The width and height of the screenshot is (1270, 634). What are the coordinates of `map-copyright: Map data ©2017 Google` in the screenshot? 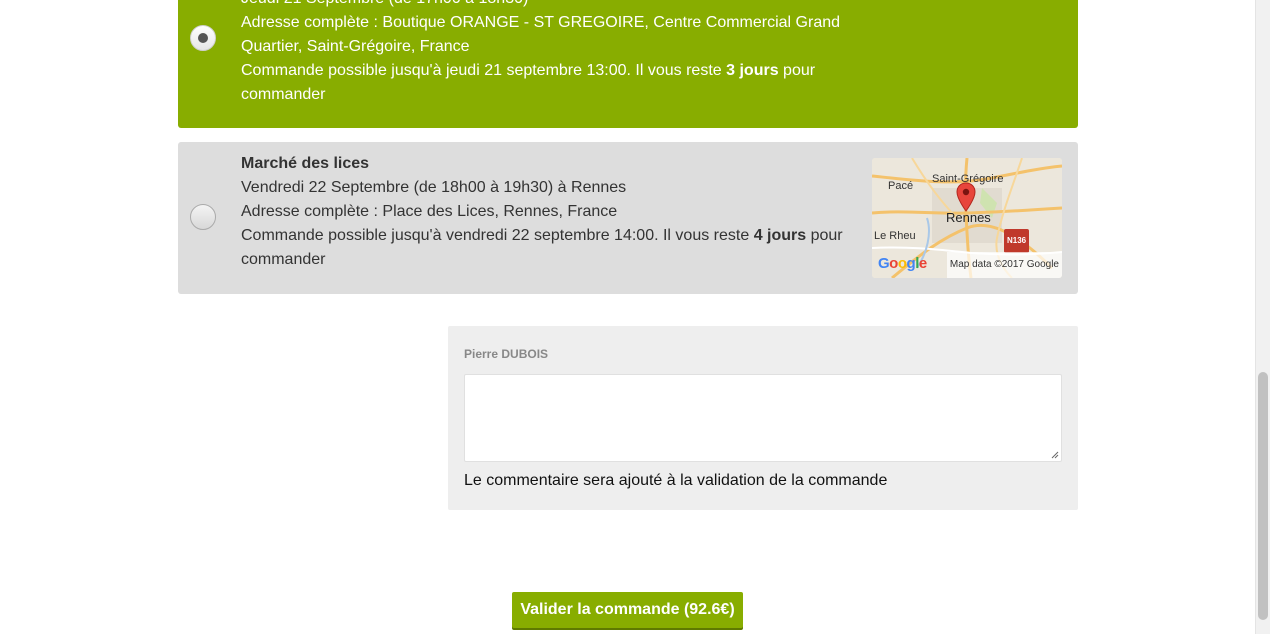 It's located at (1004, 265).